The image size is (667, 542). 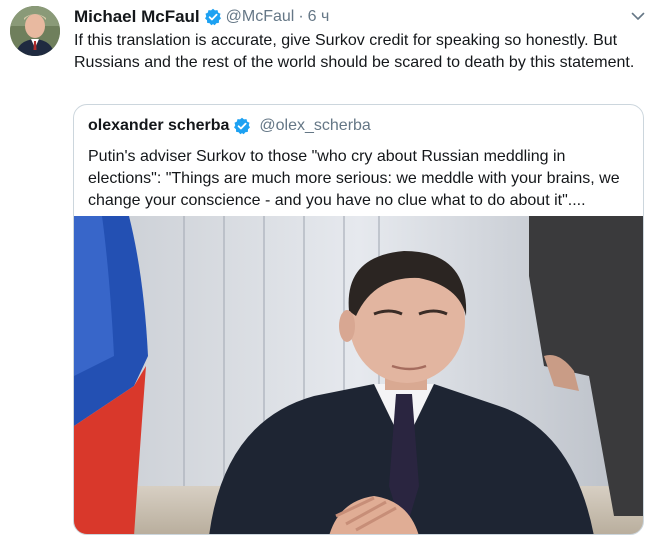 What do you see at coordinates (201, 17) in the screenshot?
I see `tweet-header: Michael McFaul @McFaul · 6 ч` at bounding box center [201, 17].